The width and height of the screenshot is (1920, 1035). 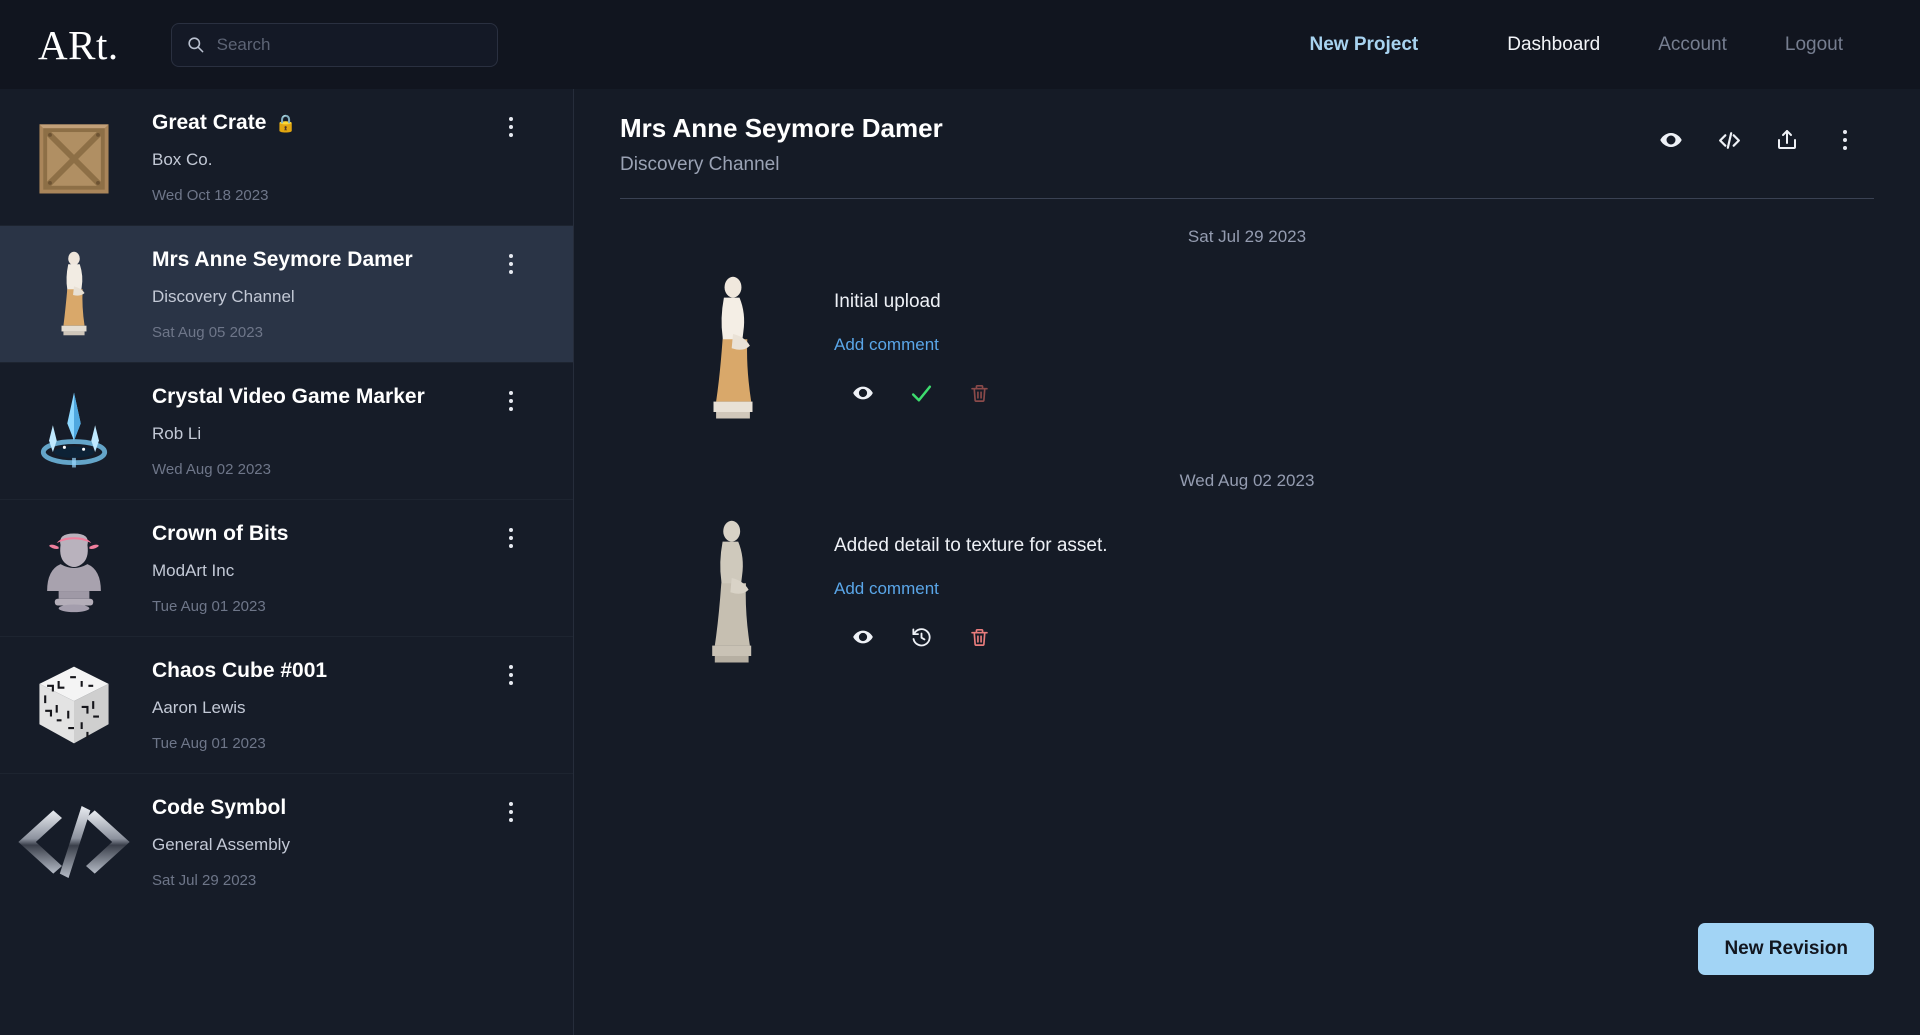 I want to click on more-options-icon, so click(x=1845, y=140).